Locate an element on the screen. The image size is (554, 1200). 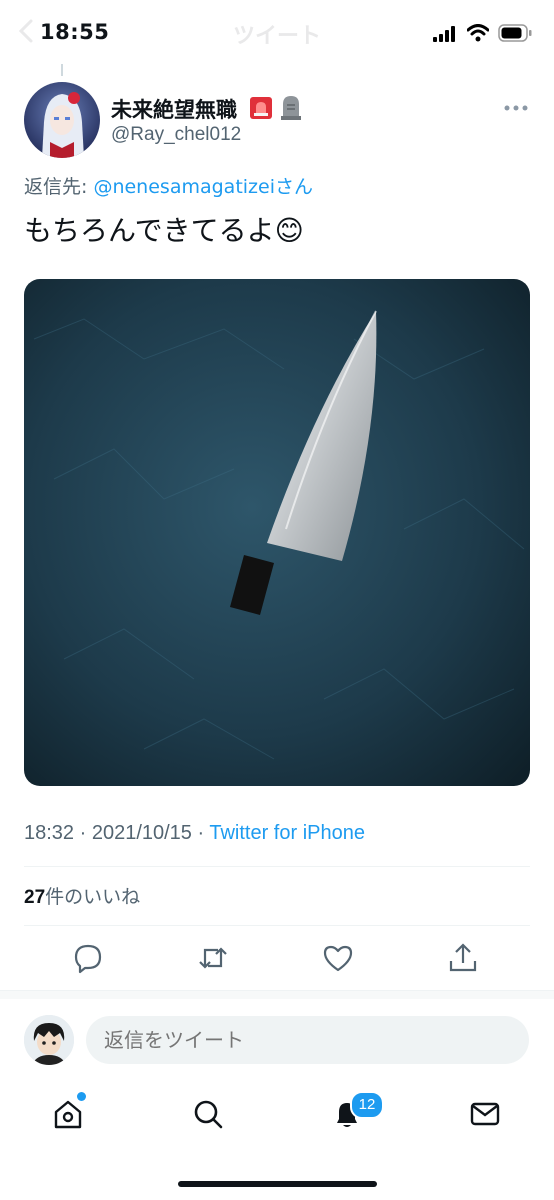
search-icon is located at coordinates (208, 1114).